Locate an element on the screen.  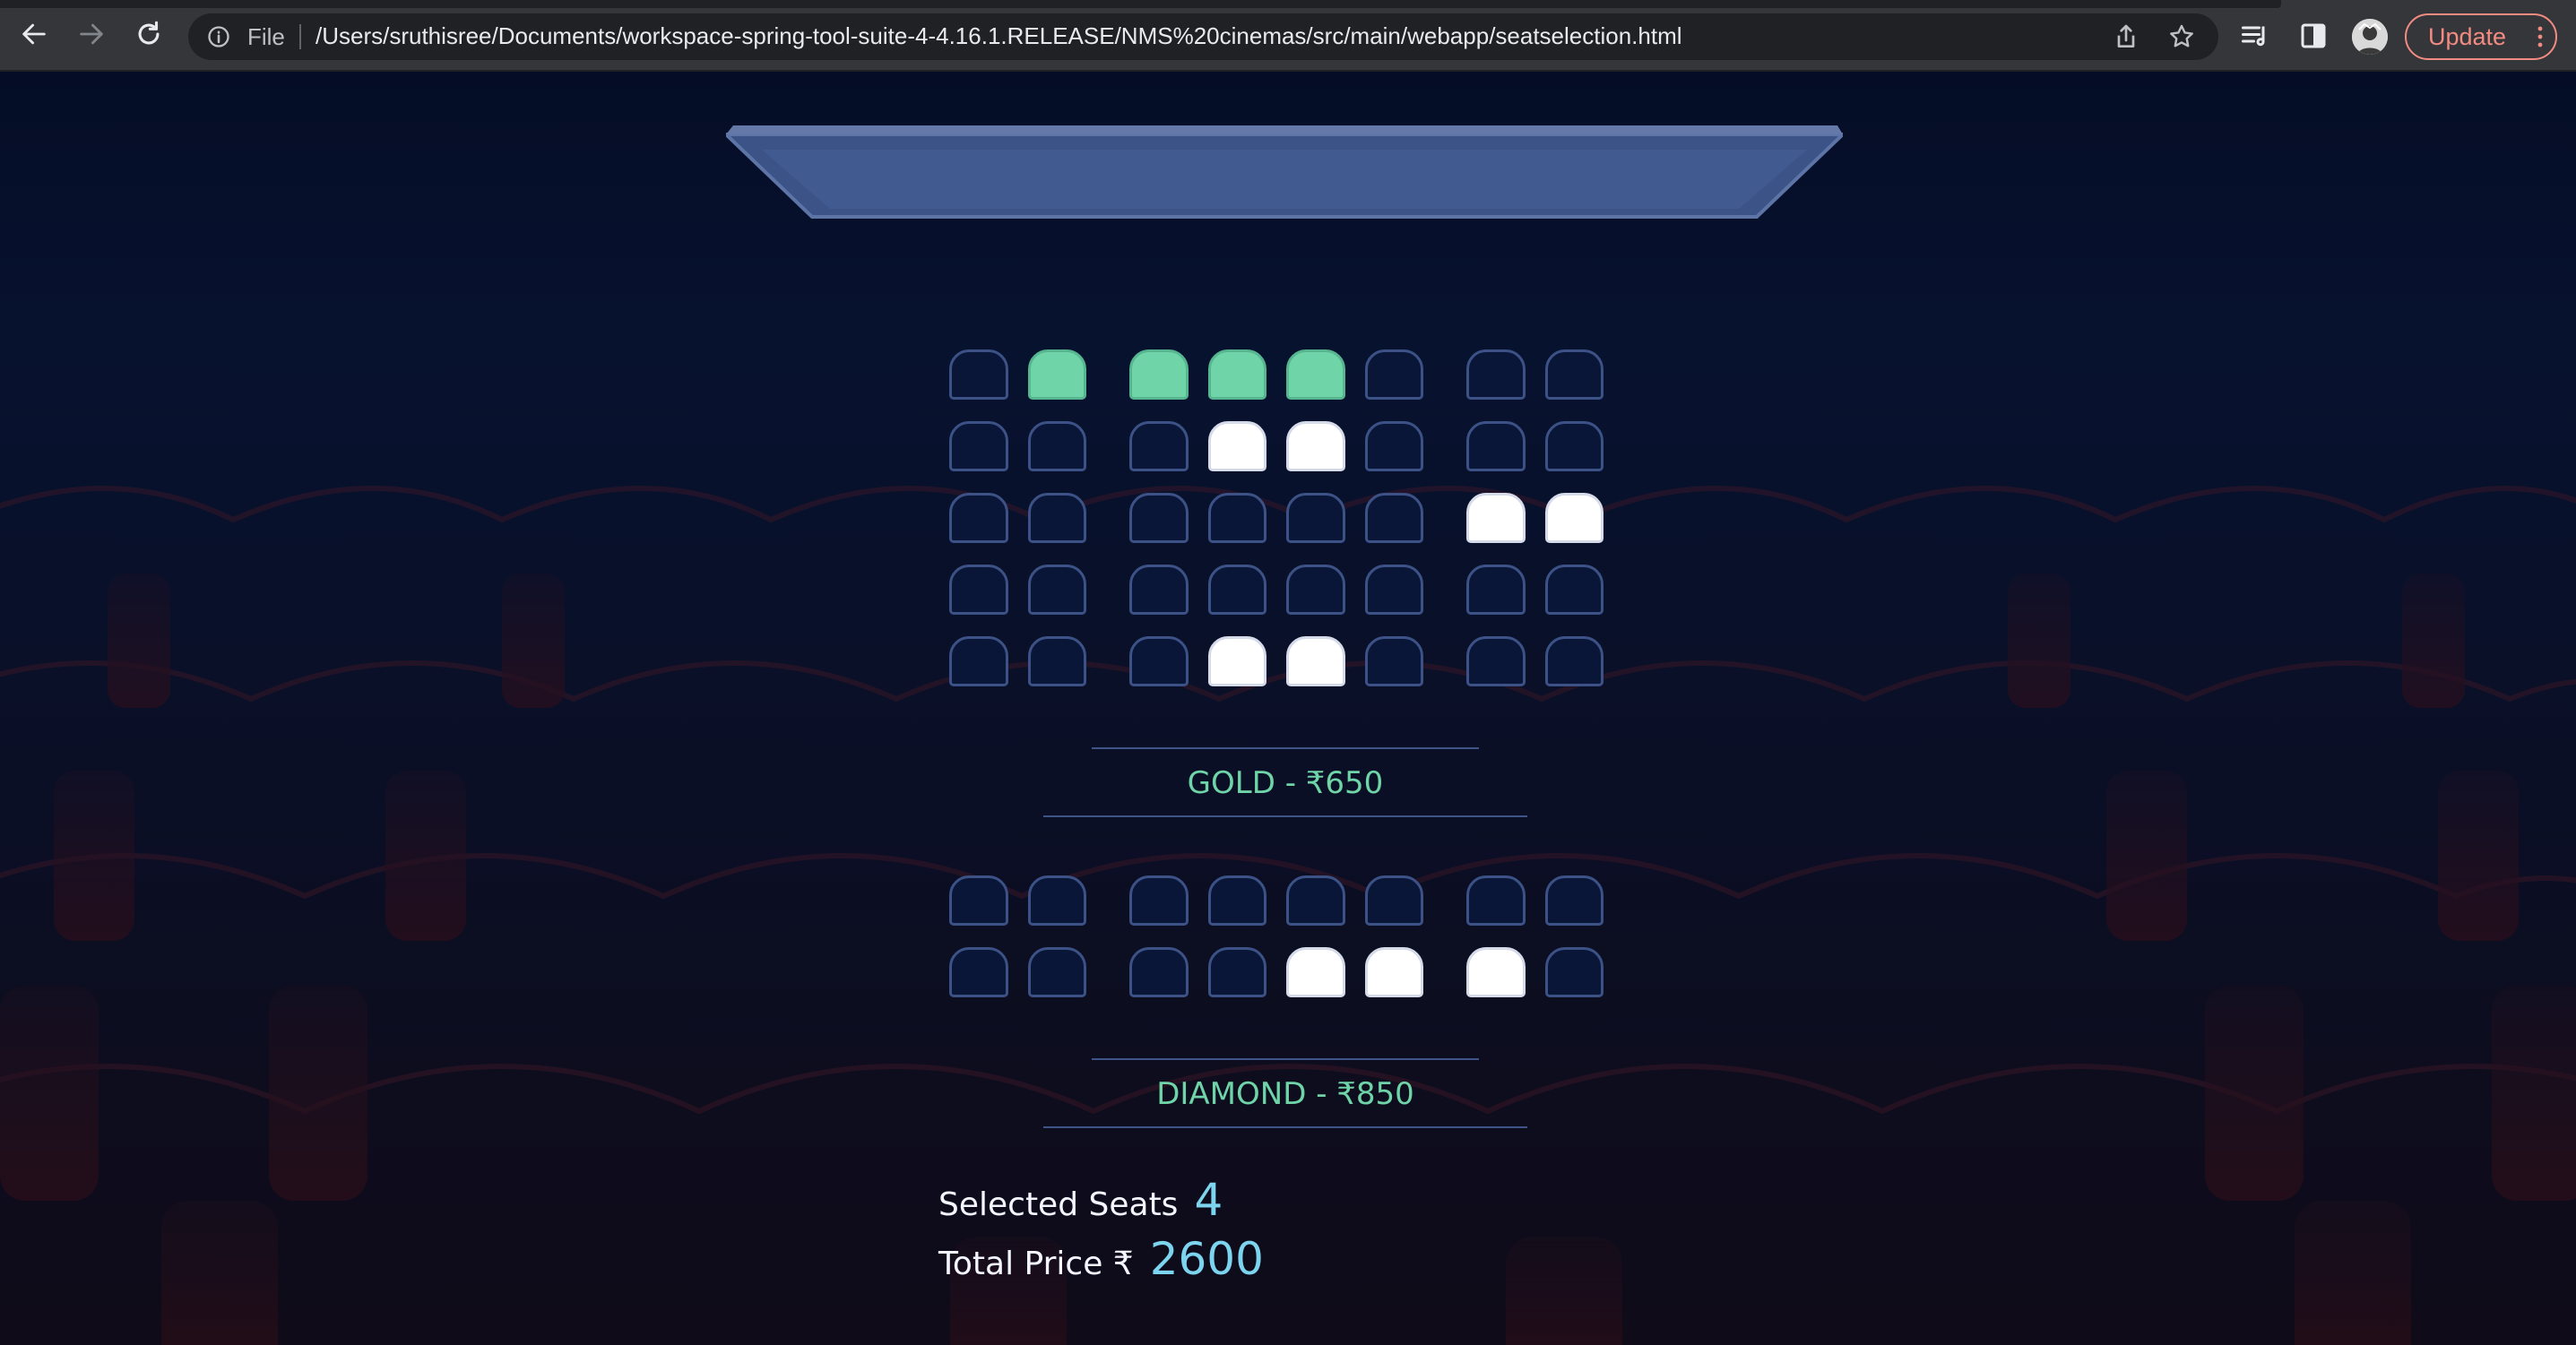
arrow-right-icon is located at coordinates (91, 34).